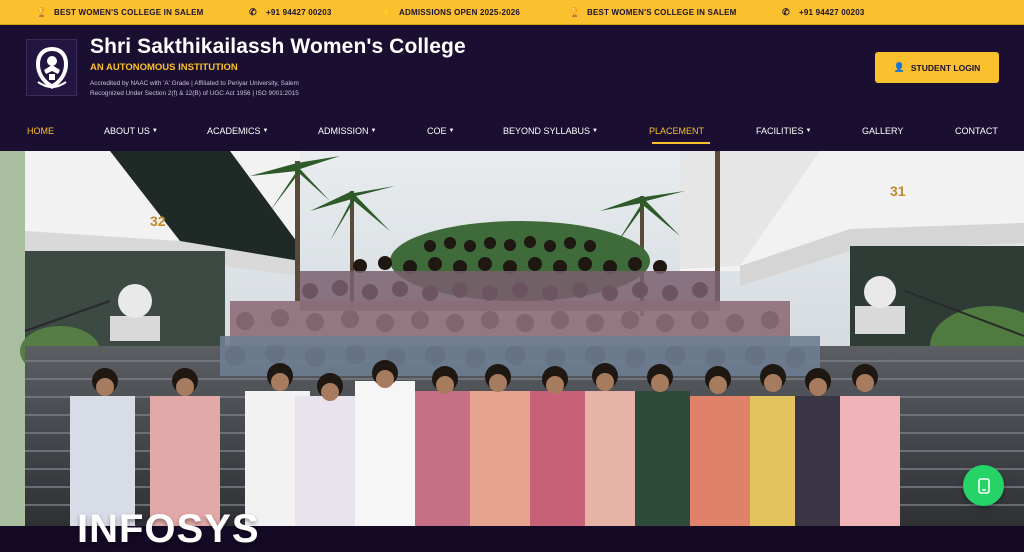 The image size is (1024, 552). I want to click on nav-label: COE, so click(437, 131).